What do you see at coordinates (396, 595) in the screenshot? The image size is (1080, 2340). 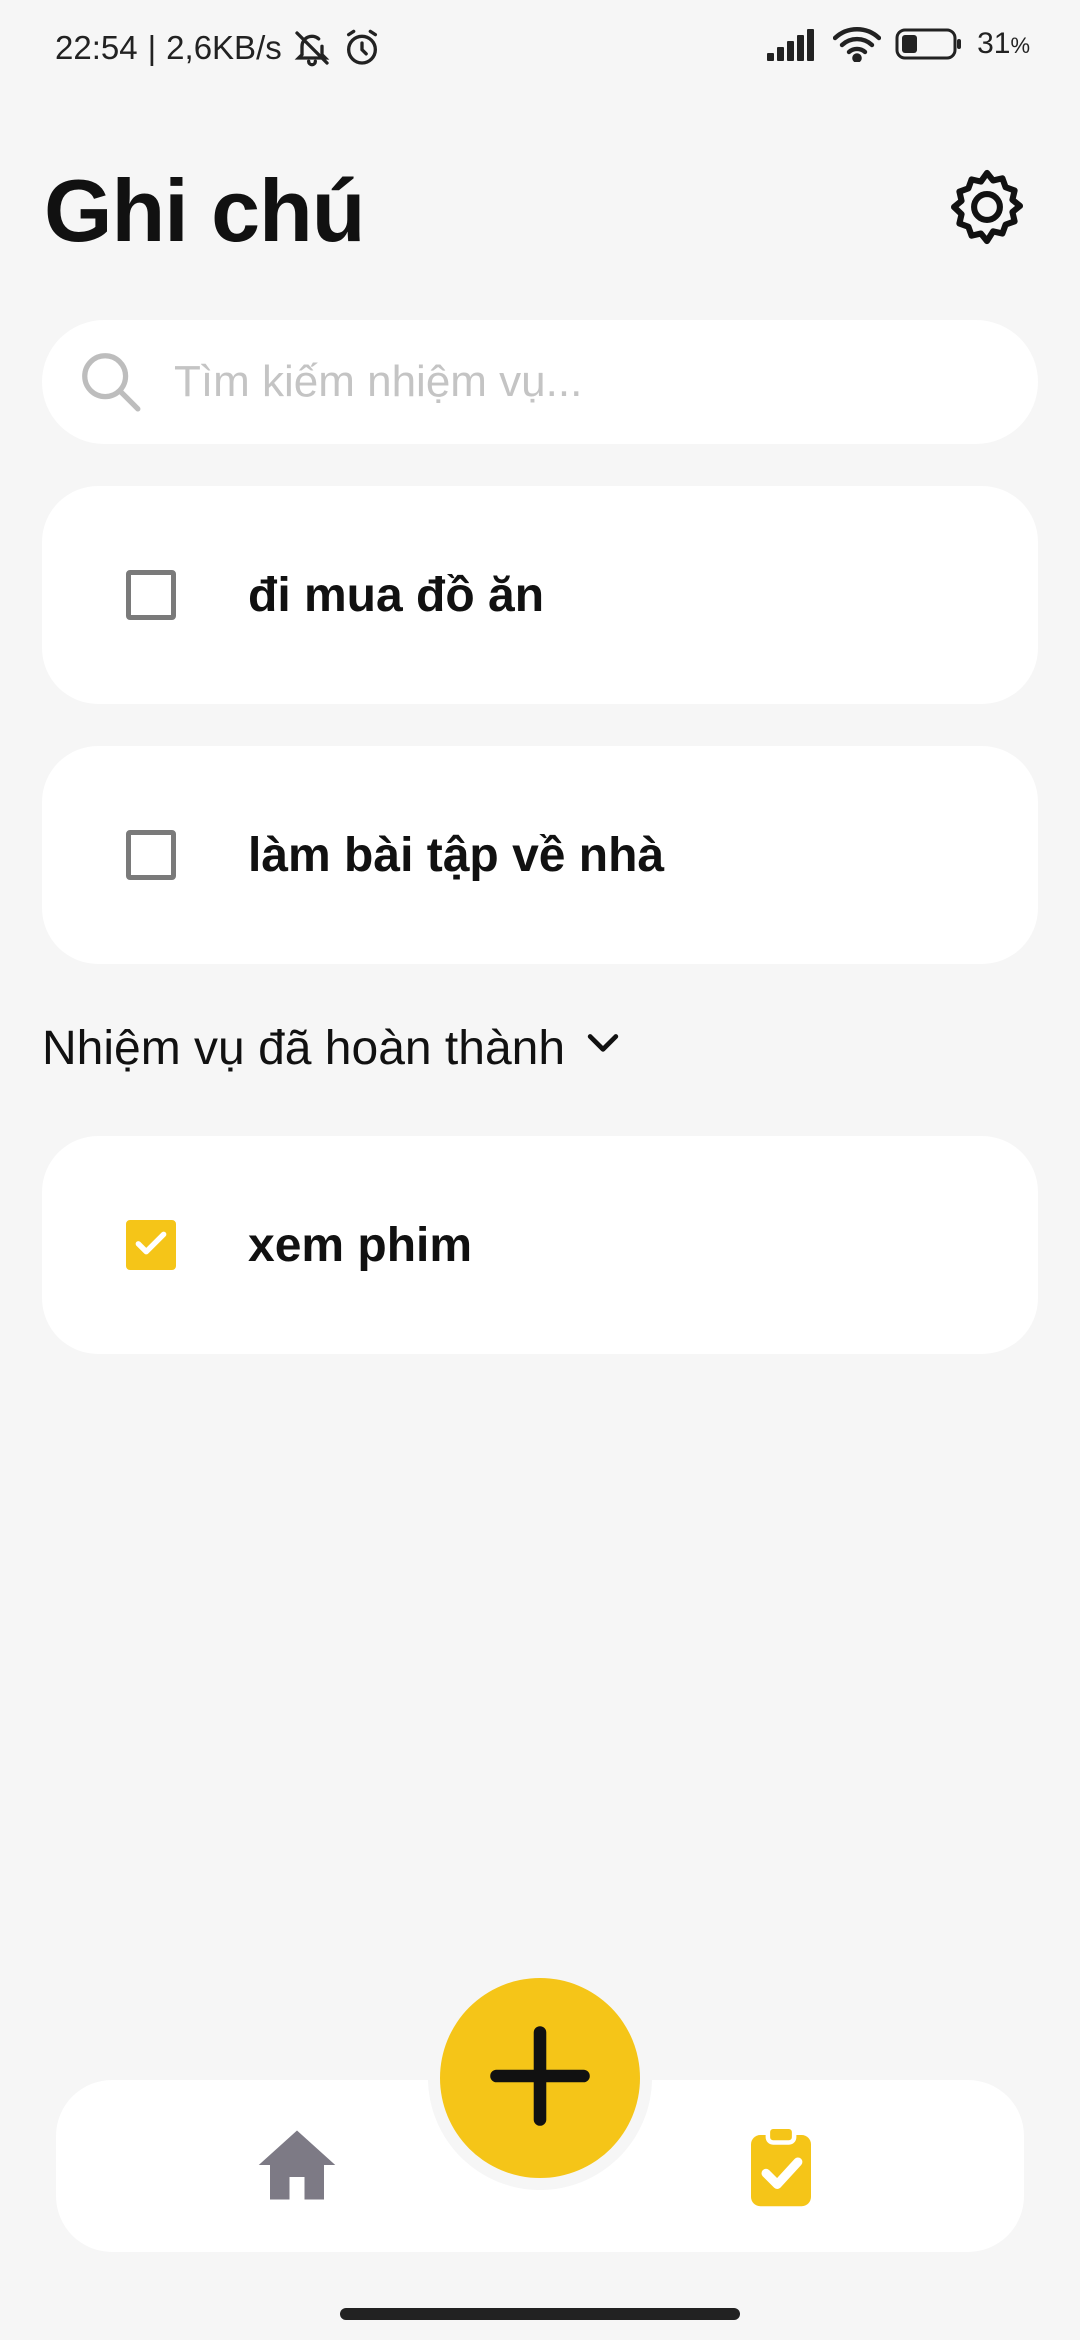 I see `task-label: đi mua đồ ăn` at bounding box center [396, 595].